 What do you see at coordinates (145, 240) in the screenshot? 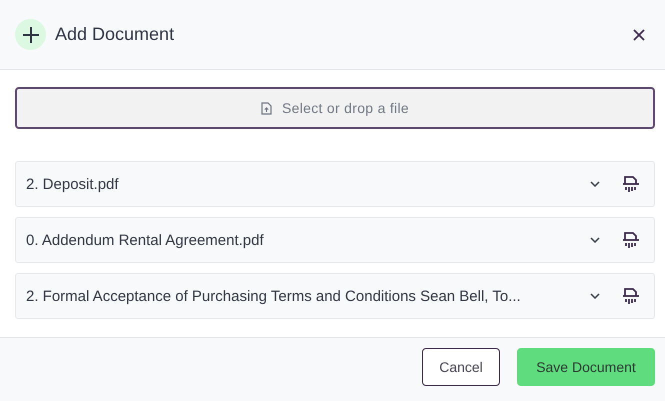
I see `document-name: 0. Addendum Rental Agreement.pdf` at bounding box center [145, 240].